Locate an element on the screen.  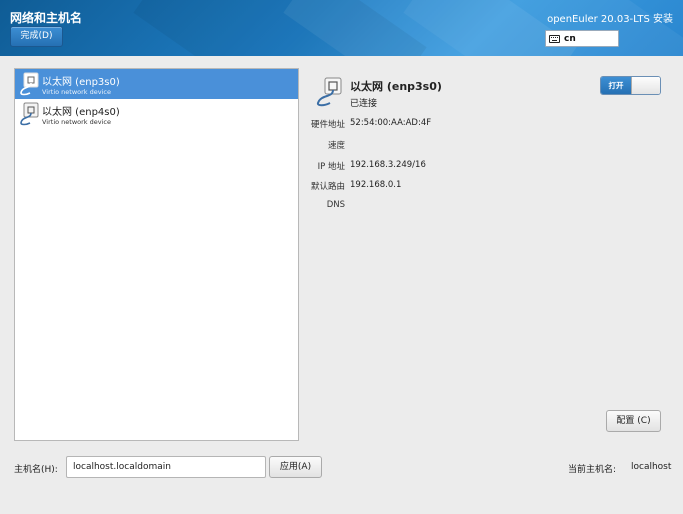
device-row-enp4s0: 以太网 (enp4s0) Virtio network device is located at coordinates (156, 114).